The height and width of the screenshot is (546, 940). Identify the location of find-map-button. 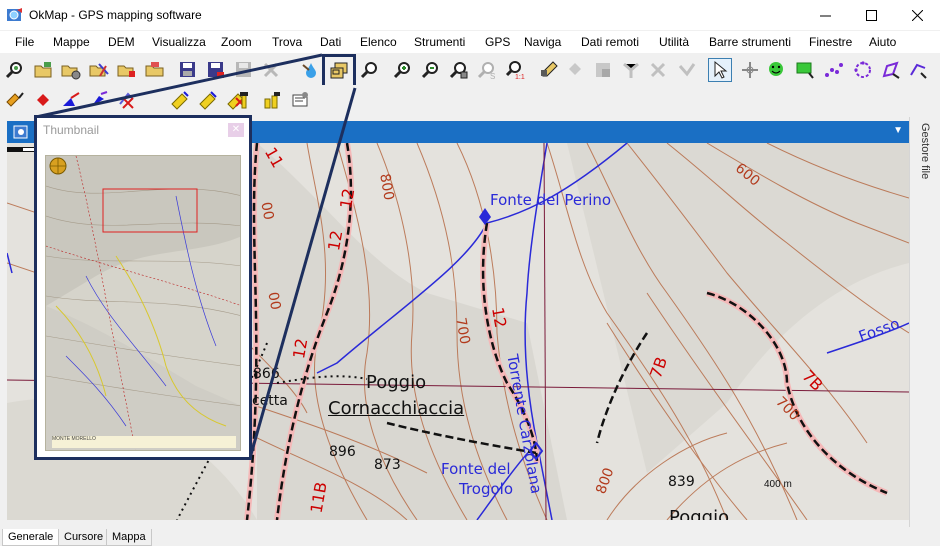
(15, 70).